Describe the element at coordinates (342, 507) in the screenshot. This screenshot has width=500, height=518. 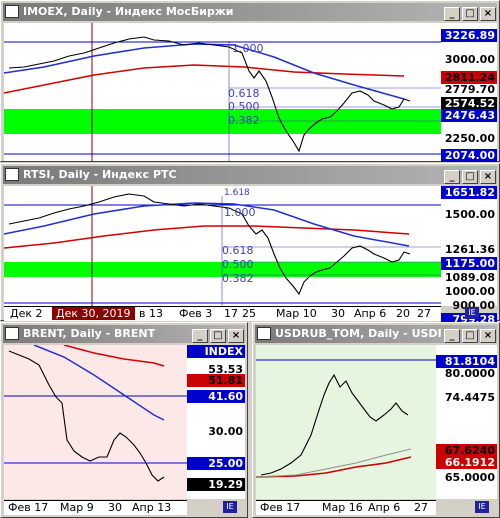
I see `usdrub-xtick: Мар 16` at that location.